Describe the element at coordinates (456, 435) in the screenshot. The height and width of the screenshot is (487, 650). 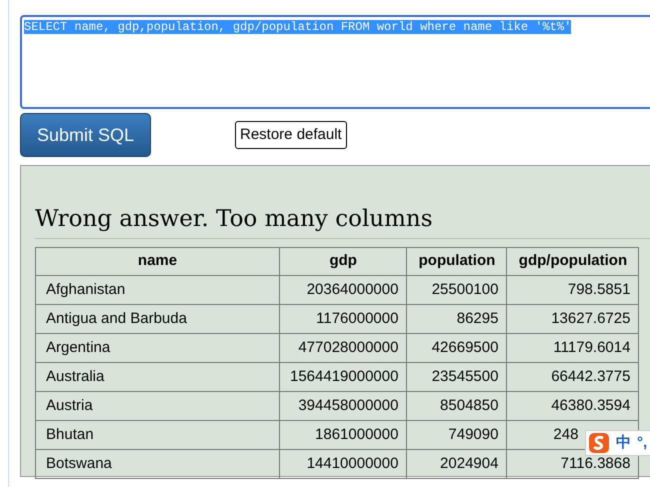
I see `table-cell: 749090` at that location.